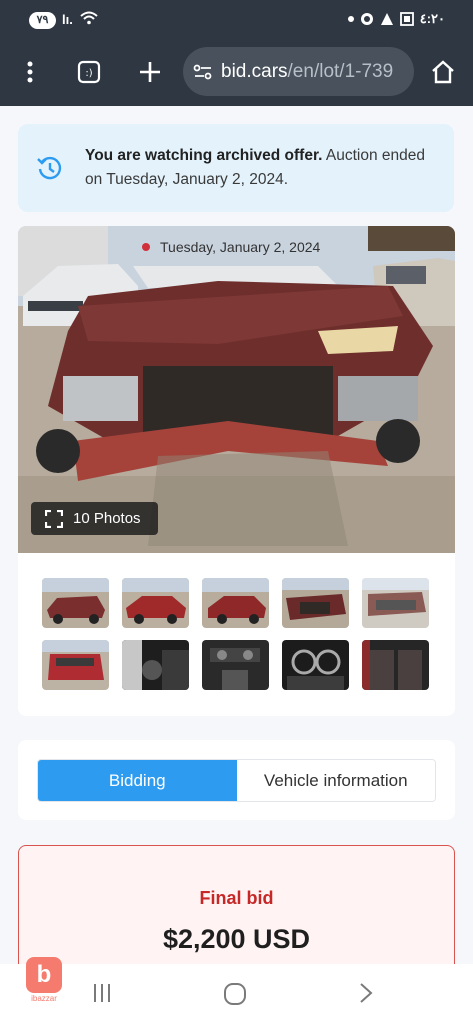 Image resolution: width=473 pixels, height=1024 pixels. What do you see at coordinates (67, 19) in the screenshot?
I see `signal-icon: lı.` at bounding box center [67, 19].